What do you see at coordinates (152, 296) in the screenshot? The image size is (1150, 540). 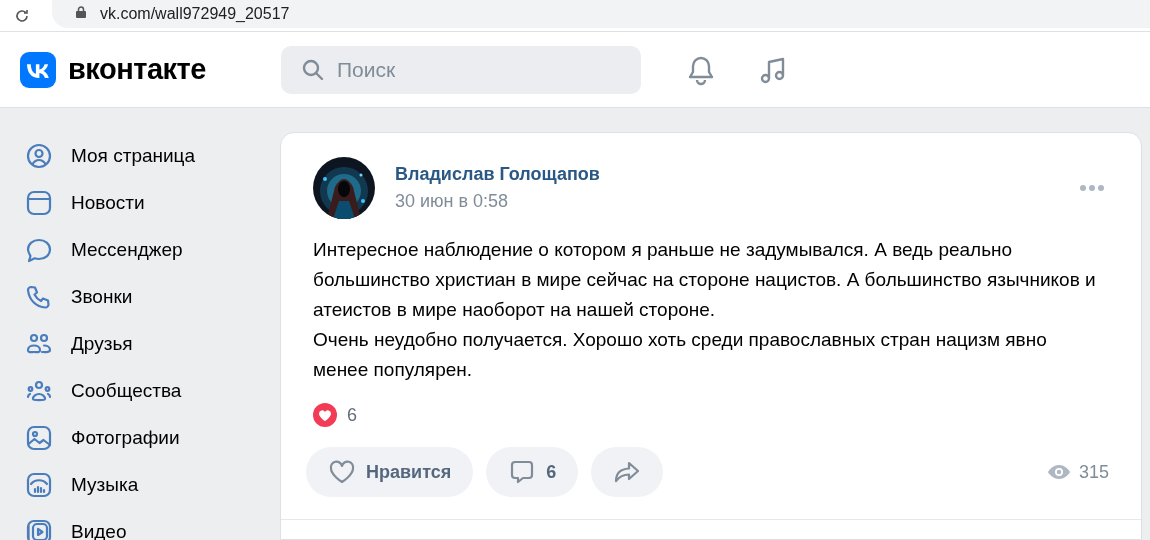 I see `sidebar-item: Звонки` at bounding box center [152, 296].